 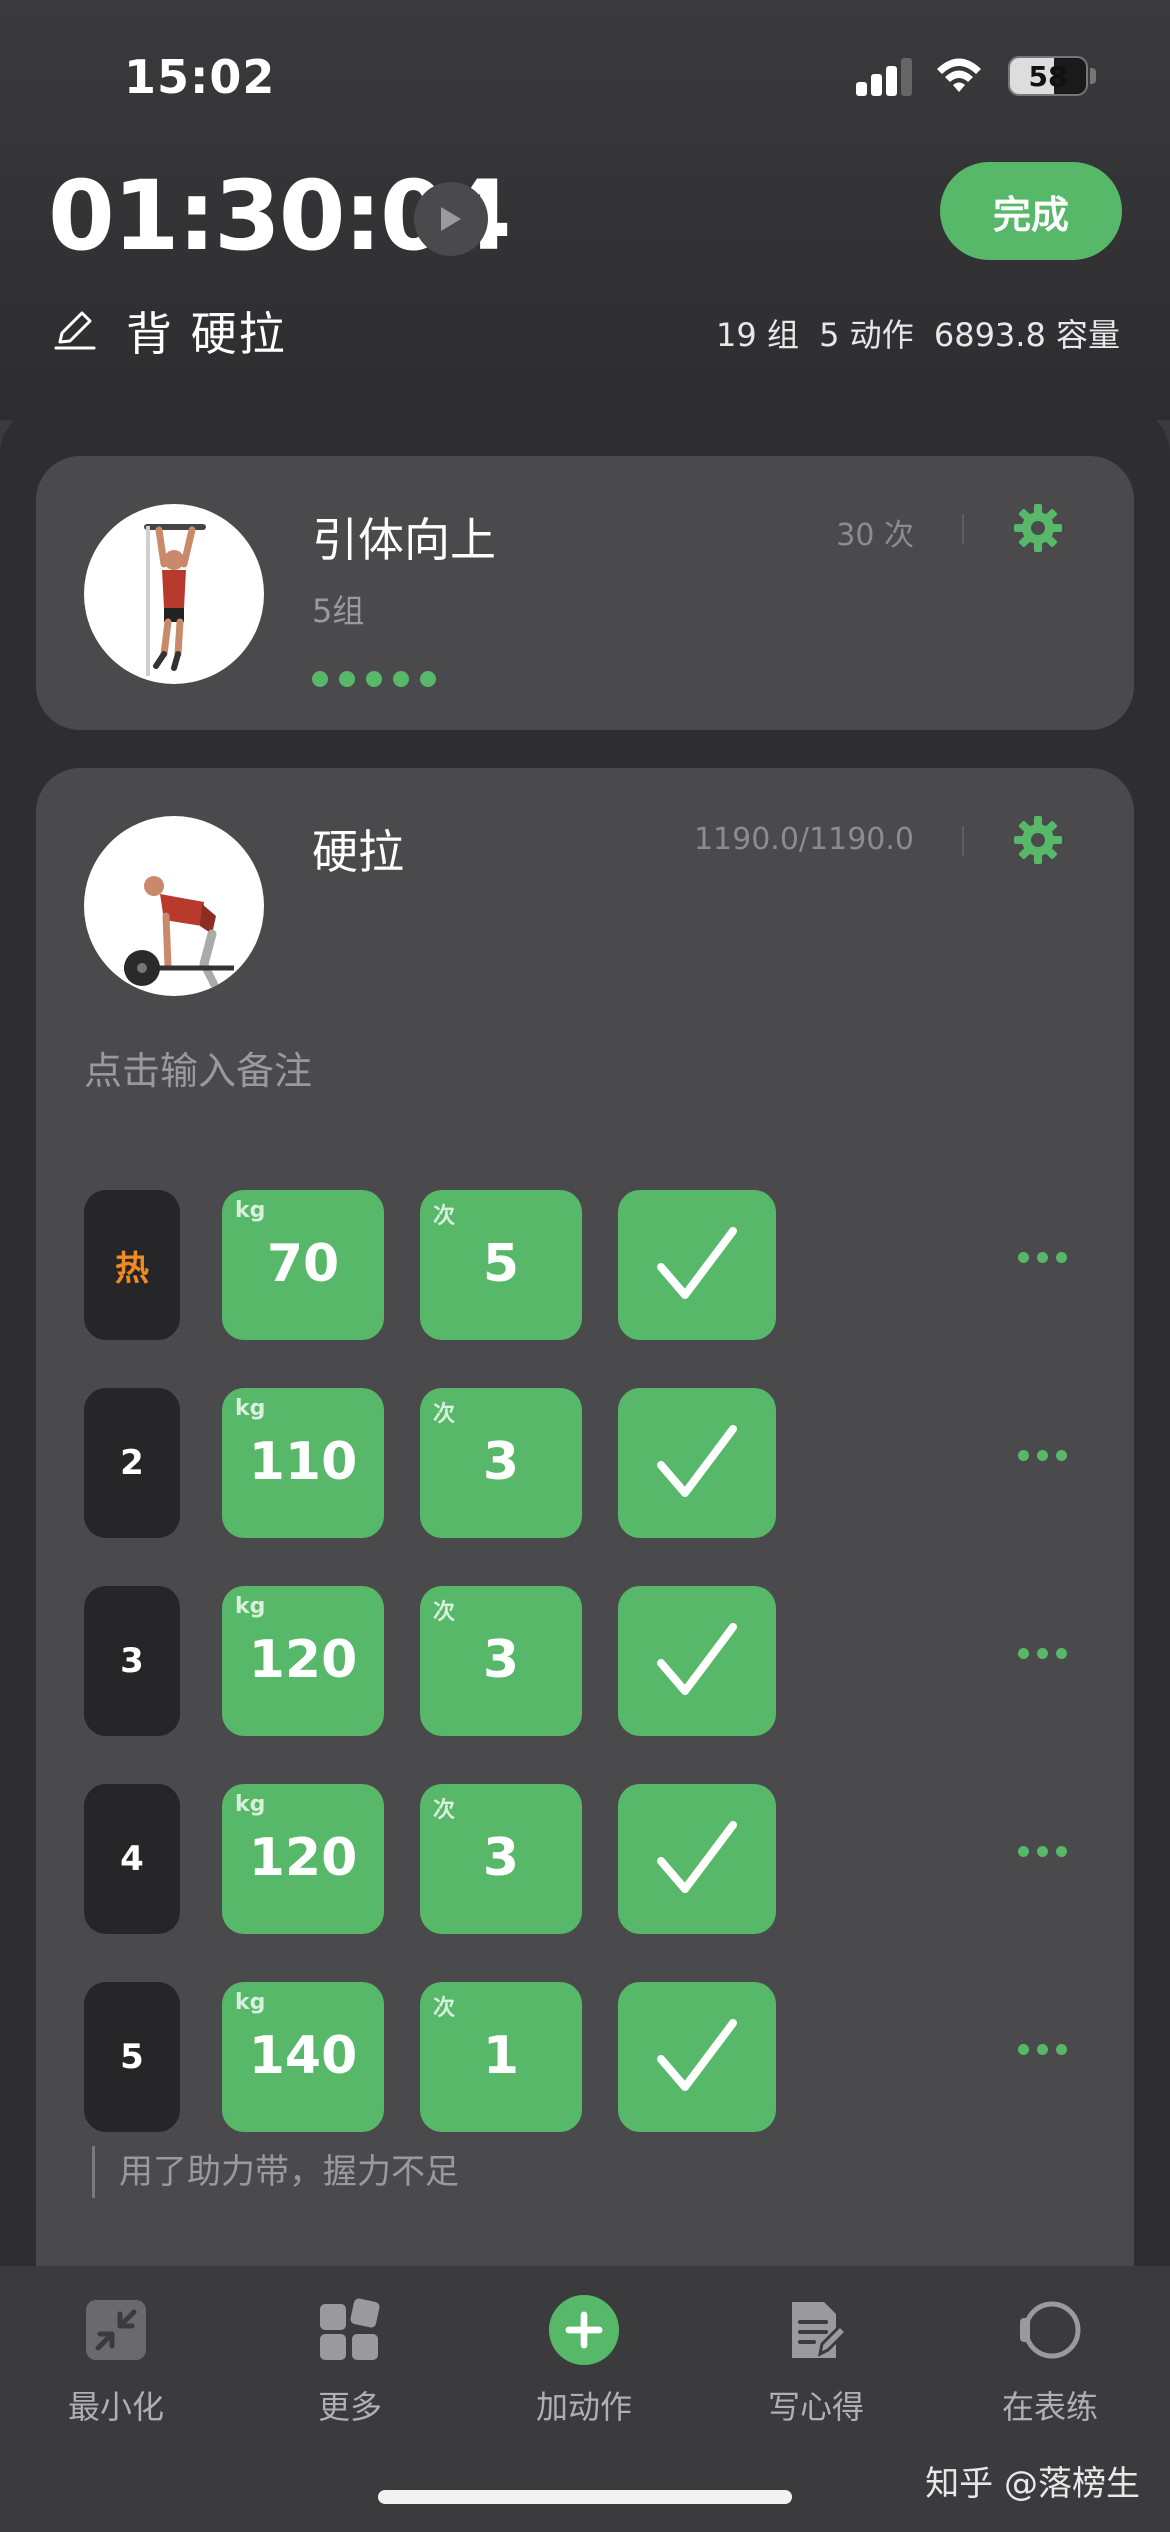 I want to click on battery-nub, so click(x=1093, y=76).